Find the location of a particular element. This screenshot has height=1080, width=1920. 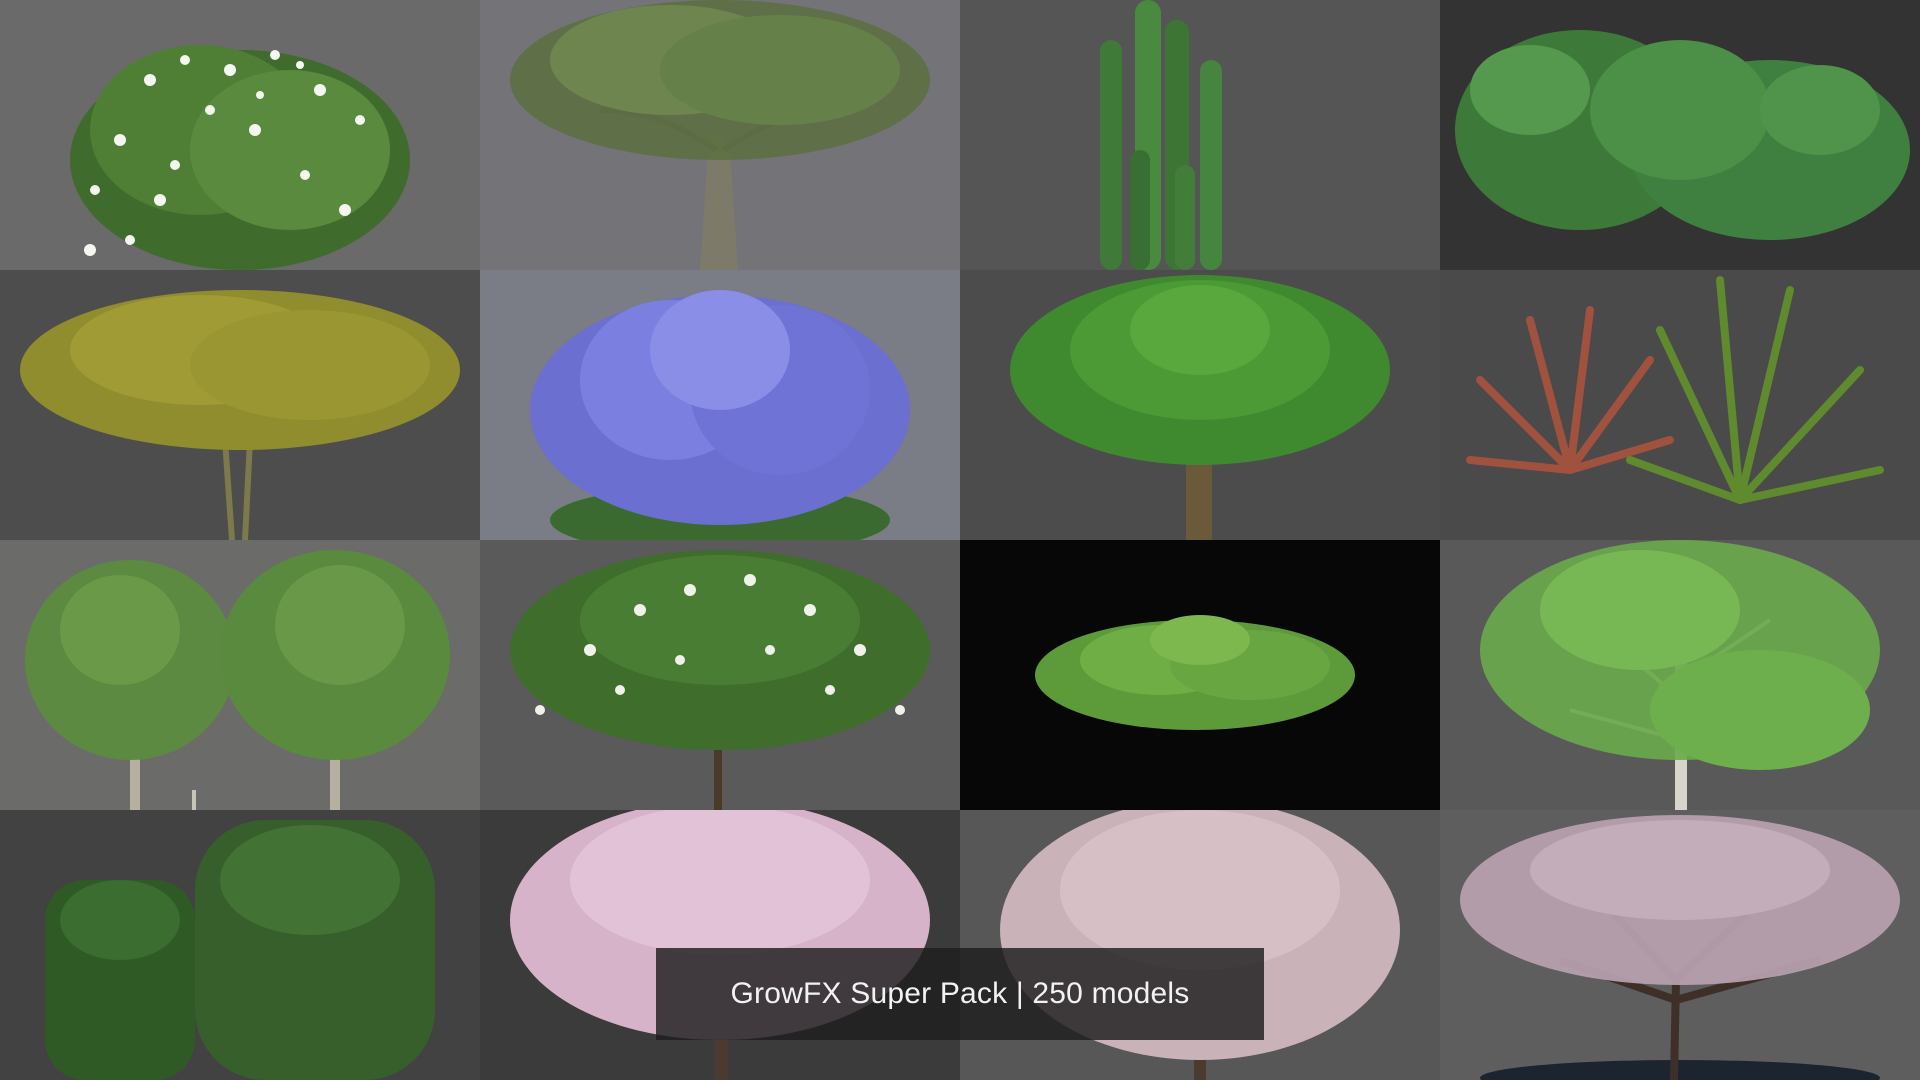

tile-twin-young-trees is located at coordinates (240, 675).